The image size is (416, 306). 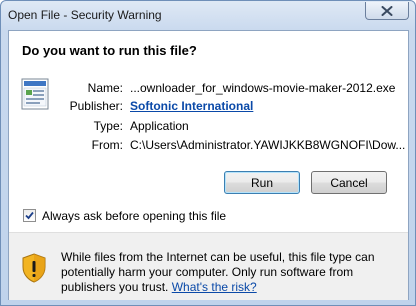 What do you see at coordinates (109, 50) in the screenshot?
I see `dialog-heading: Do you want to run this file?` at bounding box center [109, 50].